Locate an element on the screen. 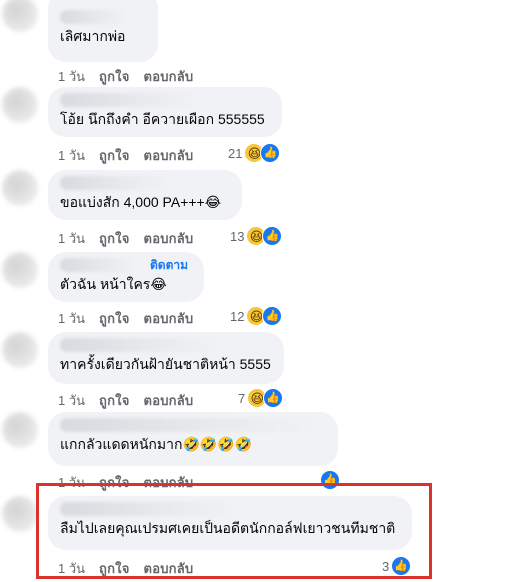 Image resolution: width=528 pixels, height=582 pixels. comment-bubble: ทาครั้งเดียวกันฝ้ายันชาติหน้า 5555 is located at coordinates (166, 358).